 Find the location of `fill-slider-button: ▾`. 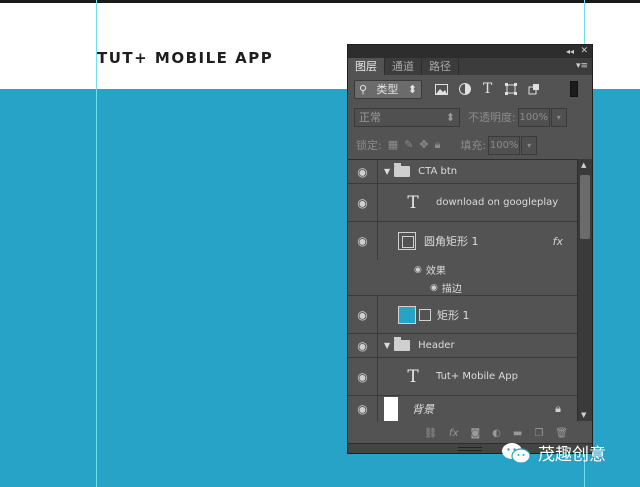

fill-slider-button: ▾ is located at coordinates (529, 145).